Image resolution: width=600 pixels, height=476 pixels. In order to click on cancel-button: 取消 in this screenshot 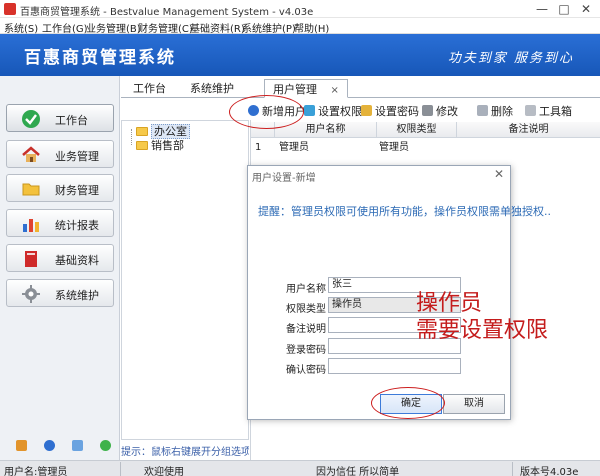, I will do `click(474, 404)`.